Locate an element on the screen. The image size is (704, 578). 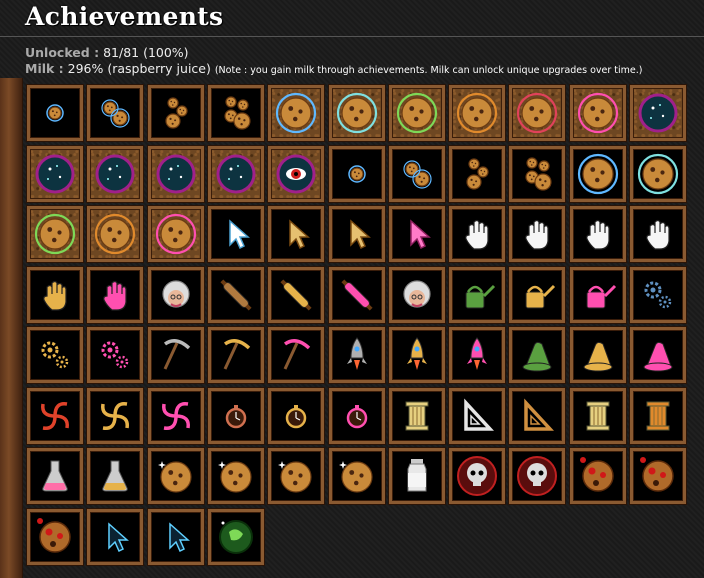
achievement-cursor-white is located at coordinates (236, 234).